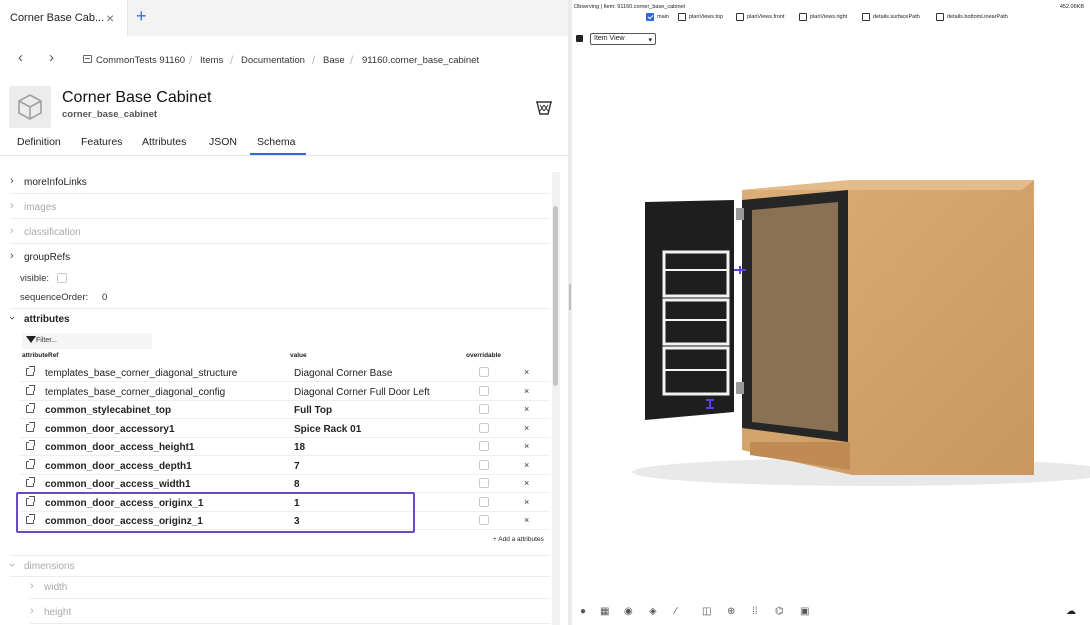 This screenshot has width=1090, height=625. Describe the element at coordinates (141, 16) in the screenshot. I see `new-tab-icon: +` at that location.